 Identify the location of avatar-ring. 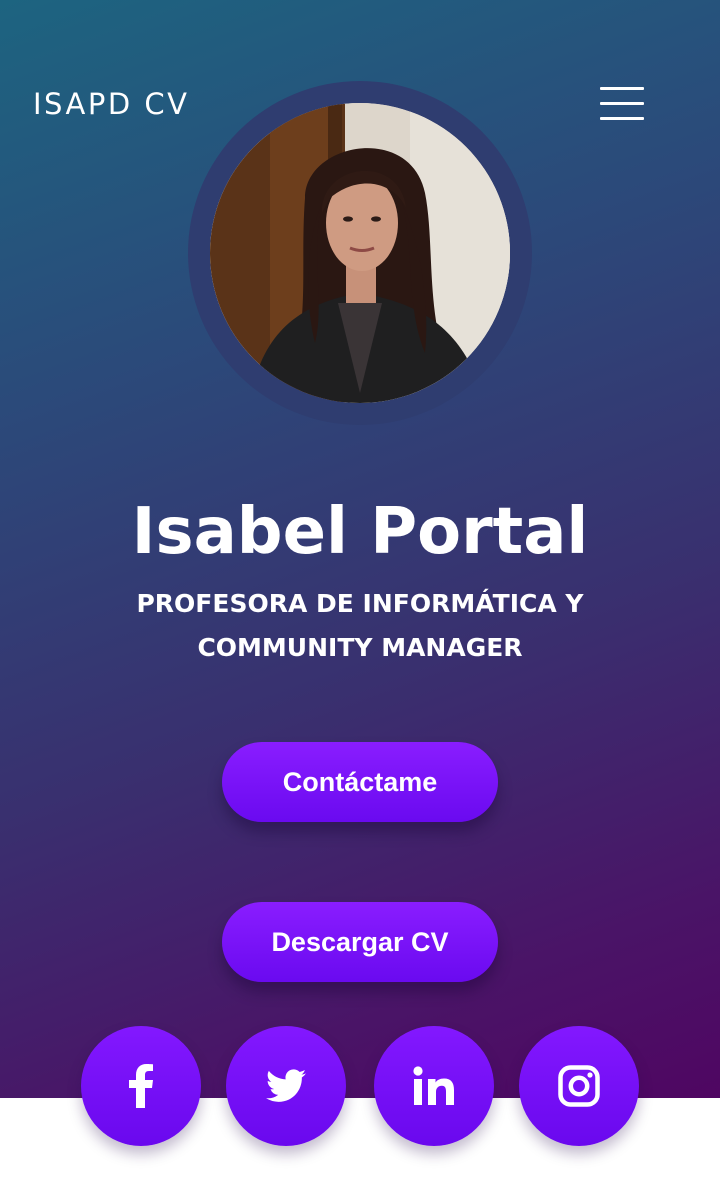
(360, 253).